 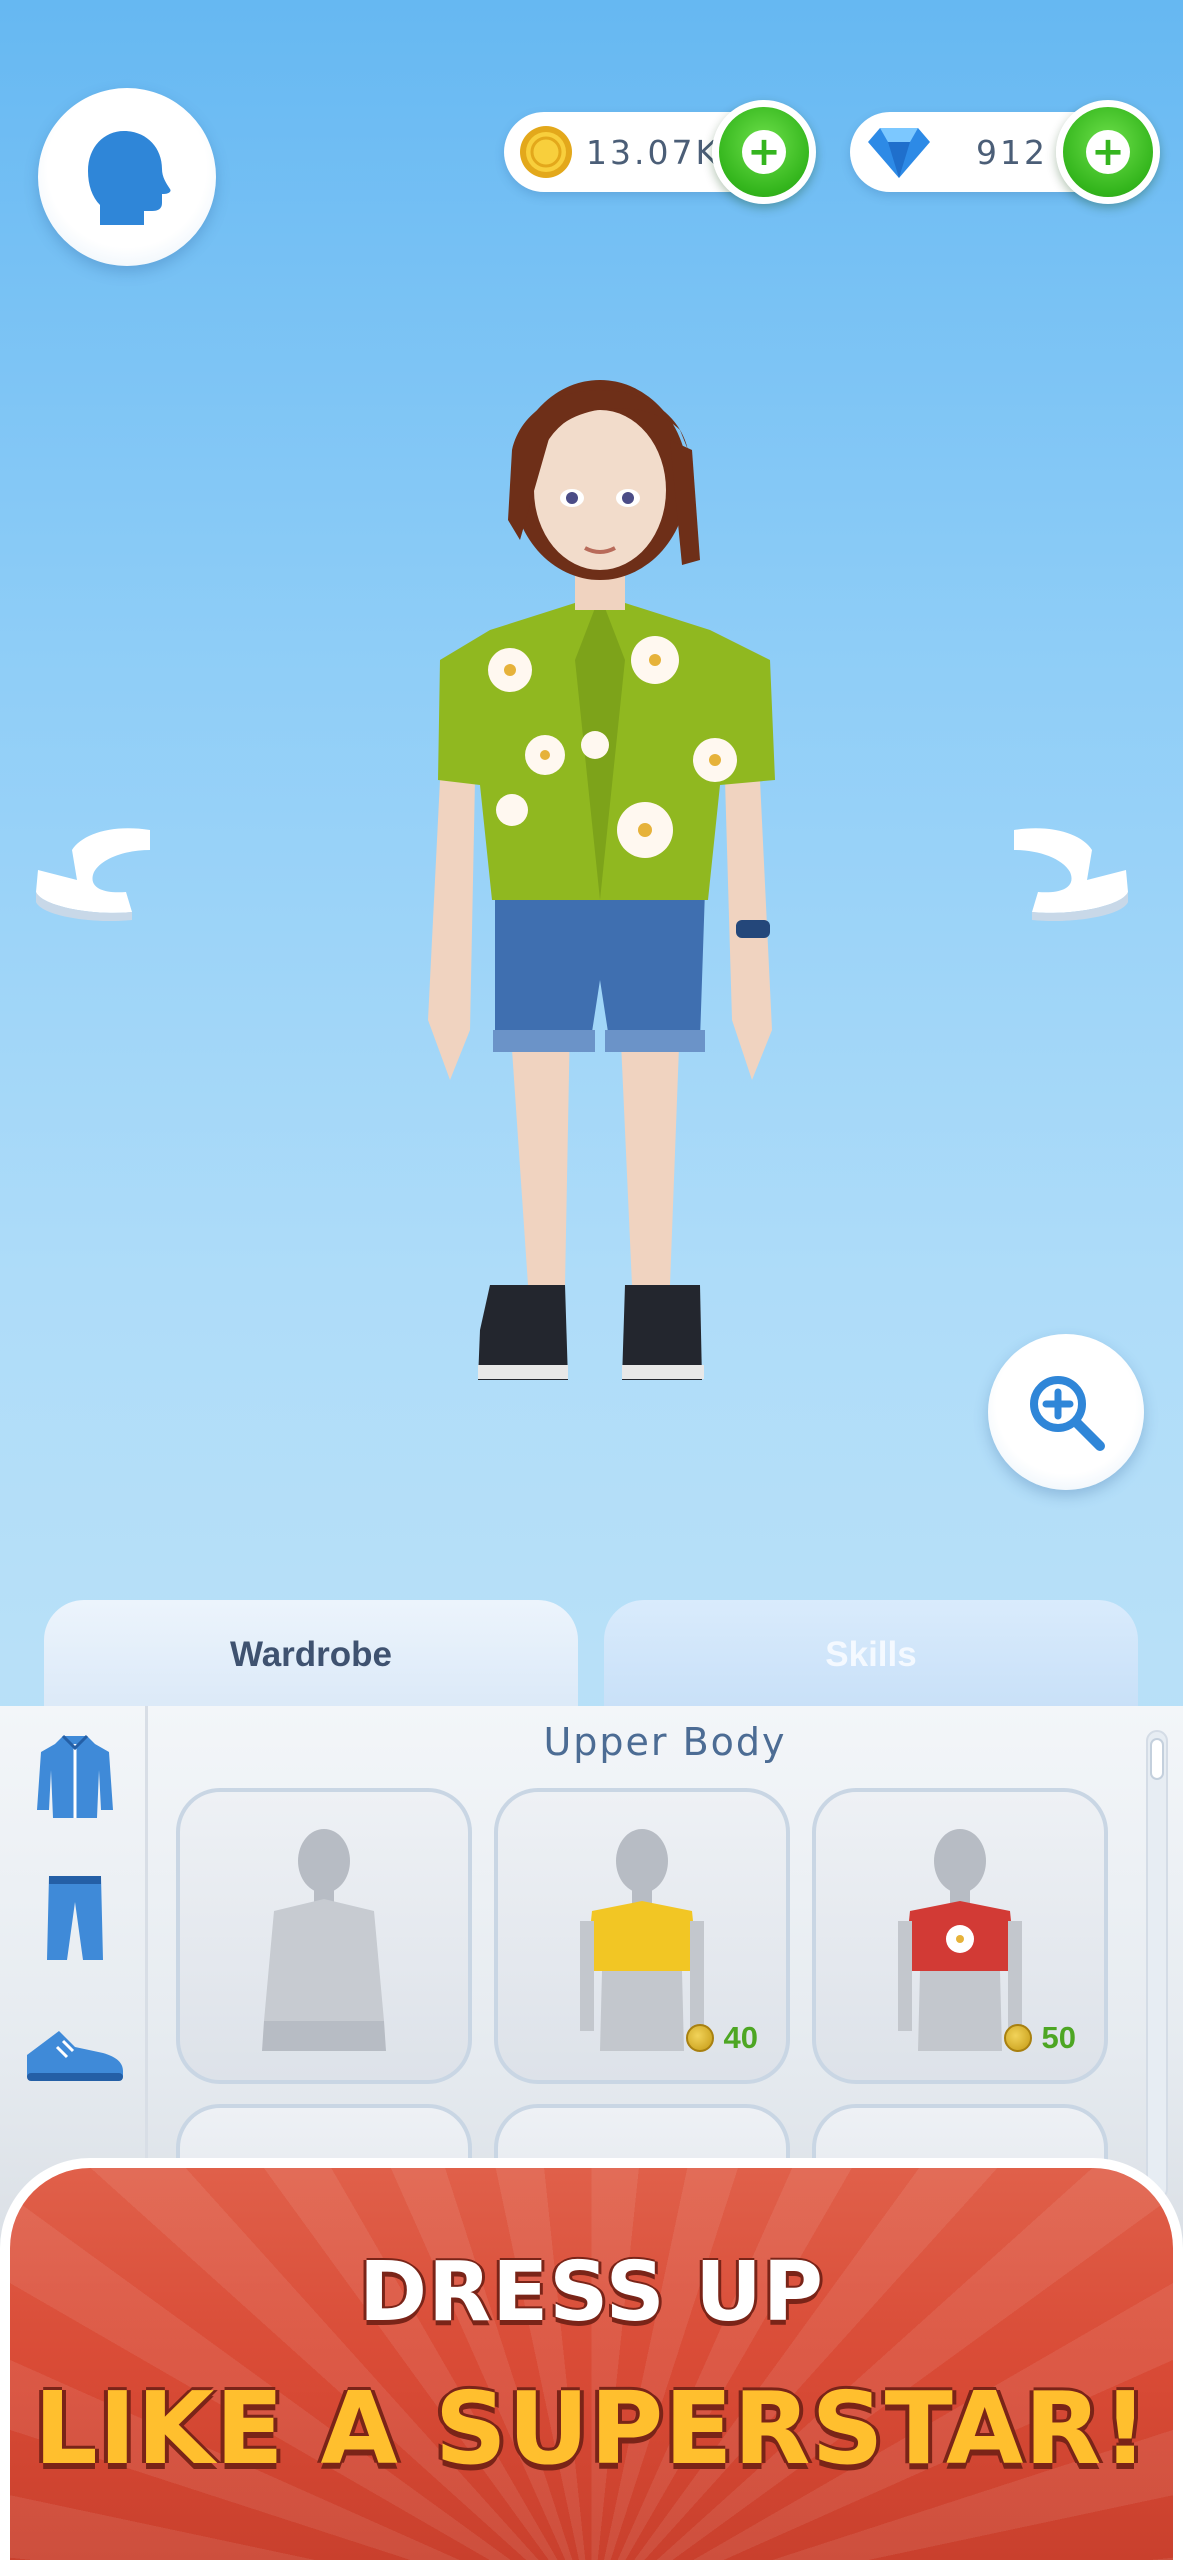 I want to click on tab-wardrobe-label: Wardrobe, so click(x=311, y=1654).